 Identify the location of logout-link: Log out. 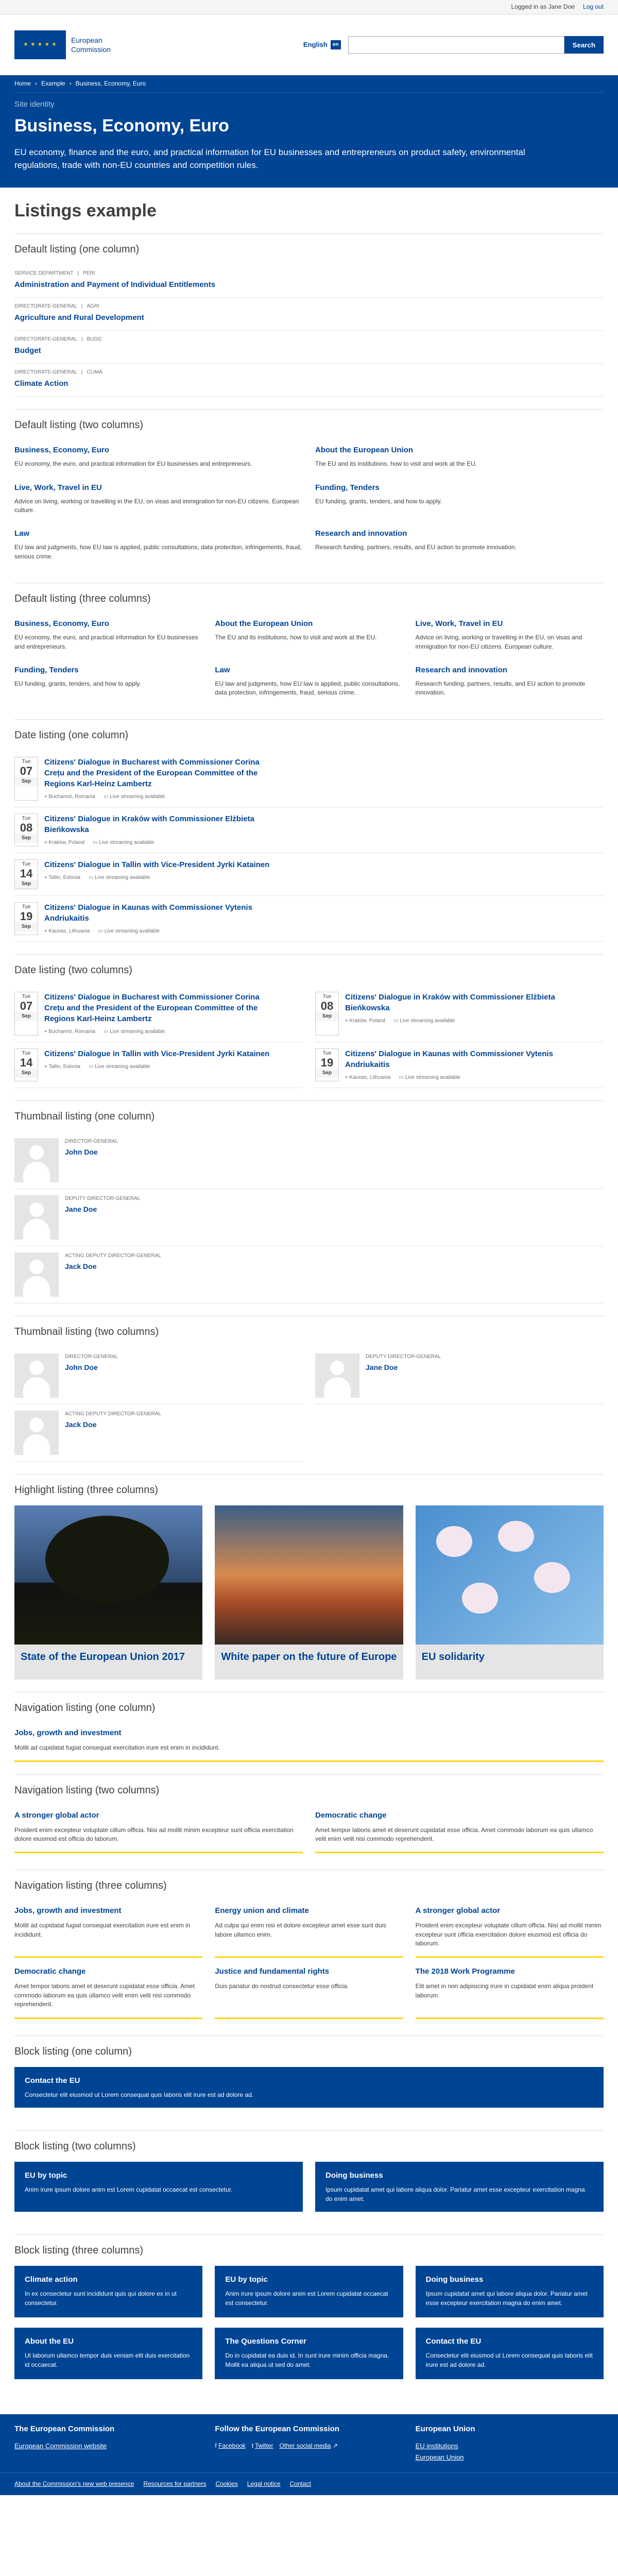
(594, 7).